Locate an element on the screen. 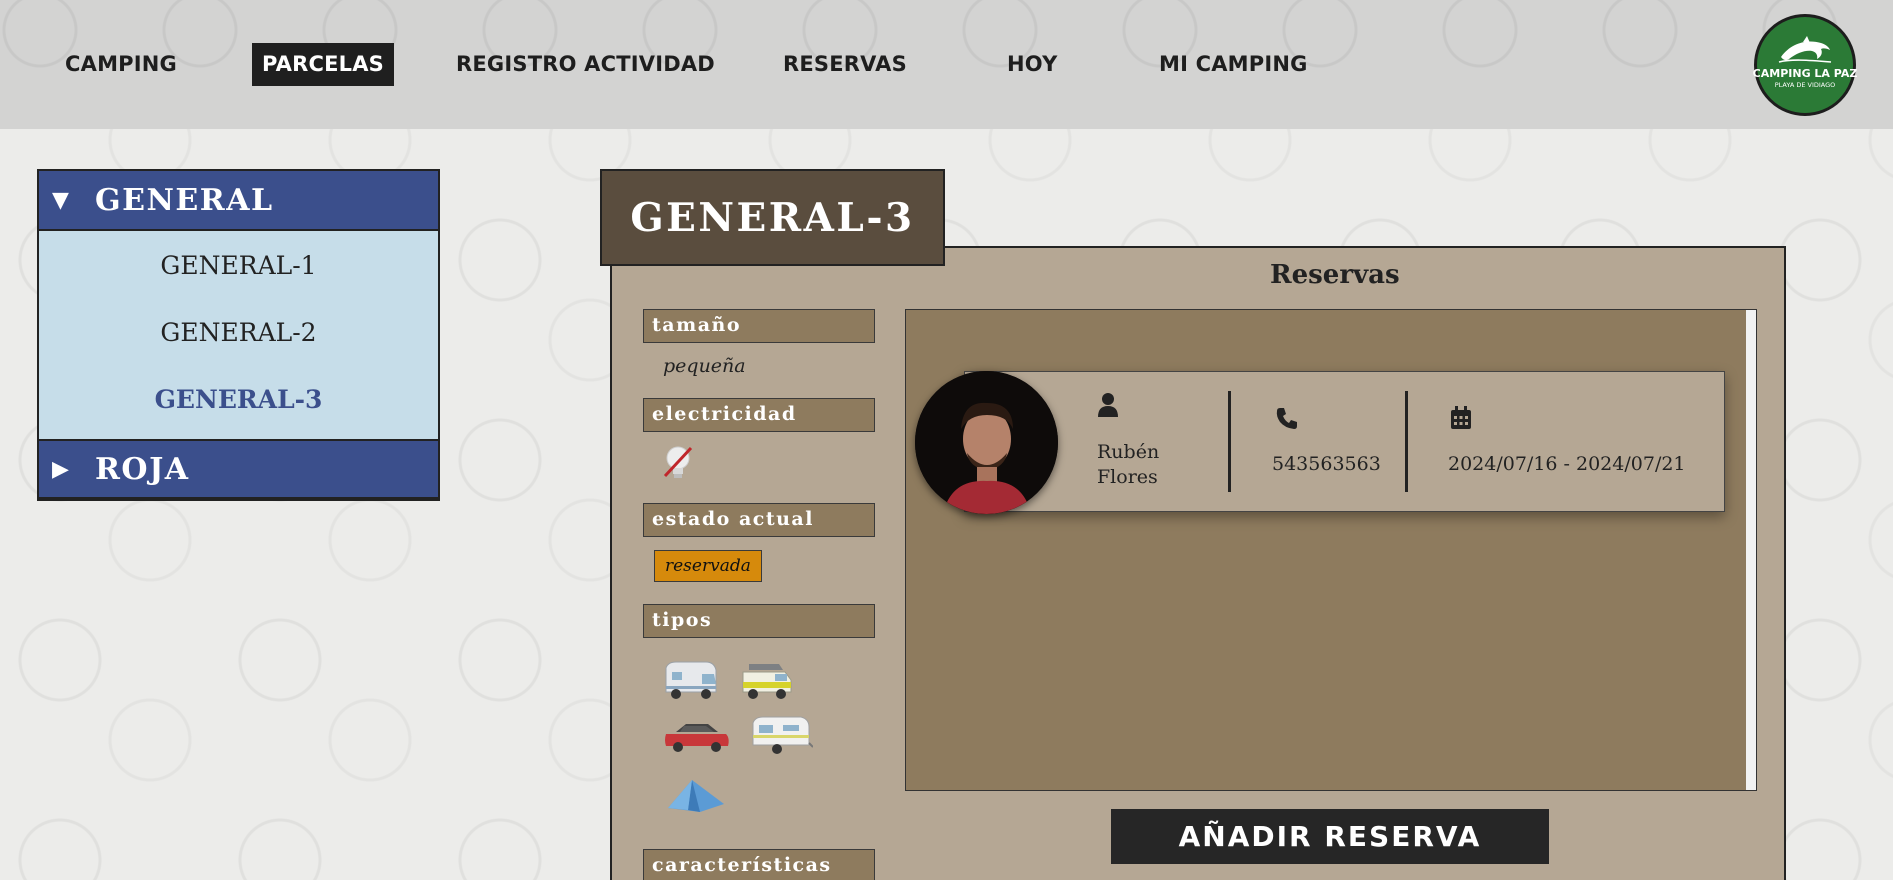  size-value: pequeña is located at coordinates (704, 366).